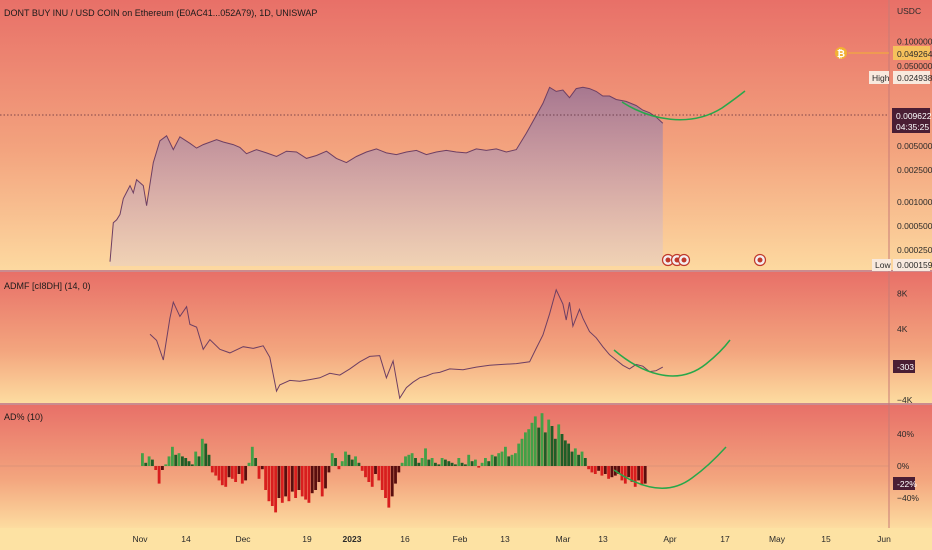 The image size is (932, 550). I want to click on x-tick-label: Jun, so click(884, 539).